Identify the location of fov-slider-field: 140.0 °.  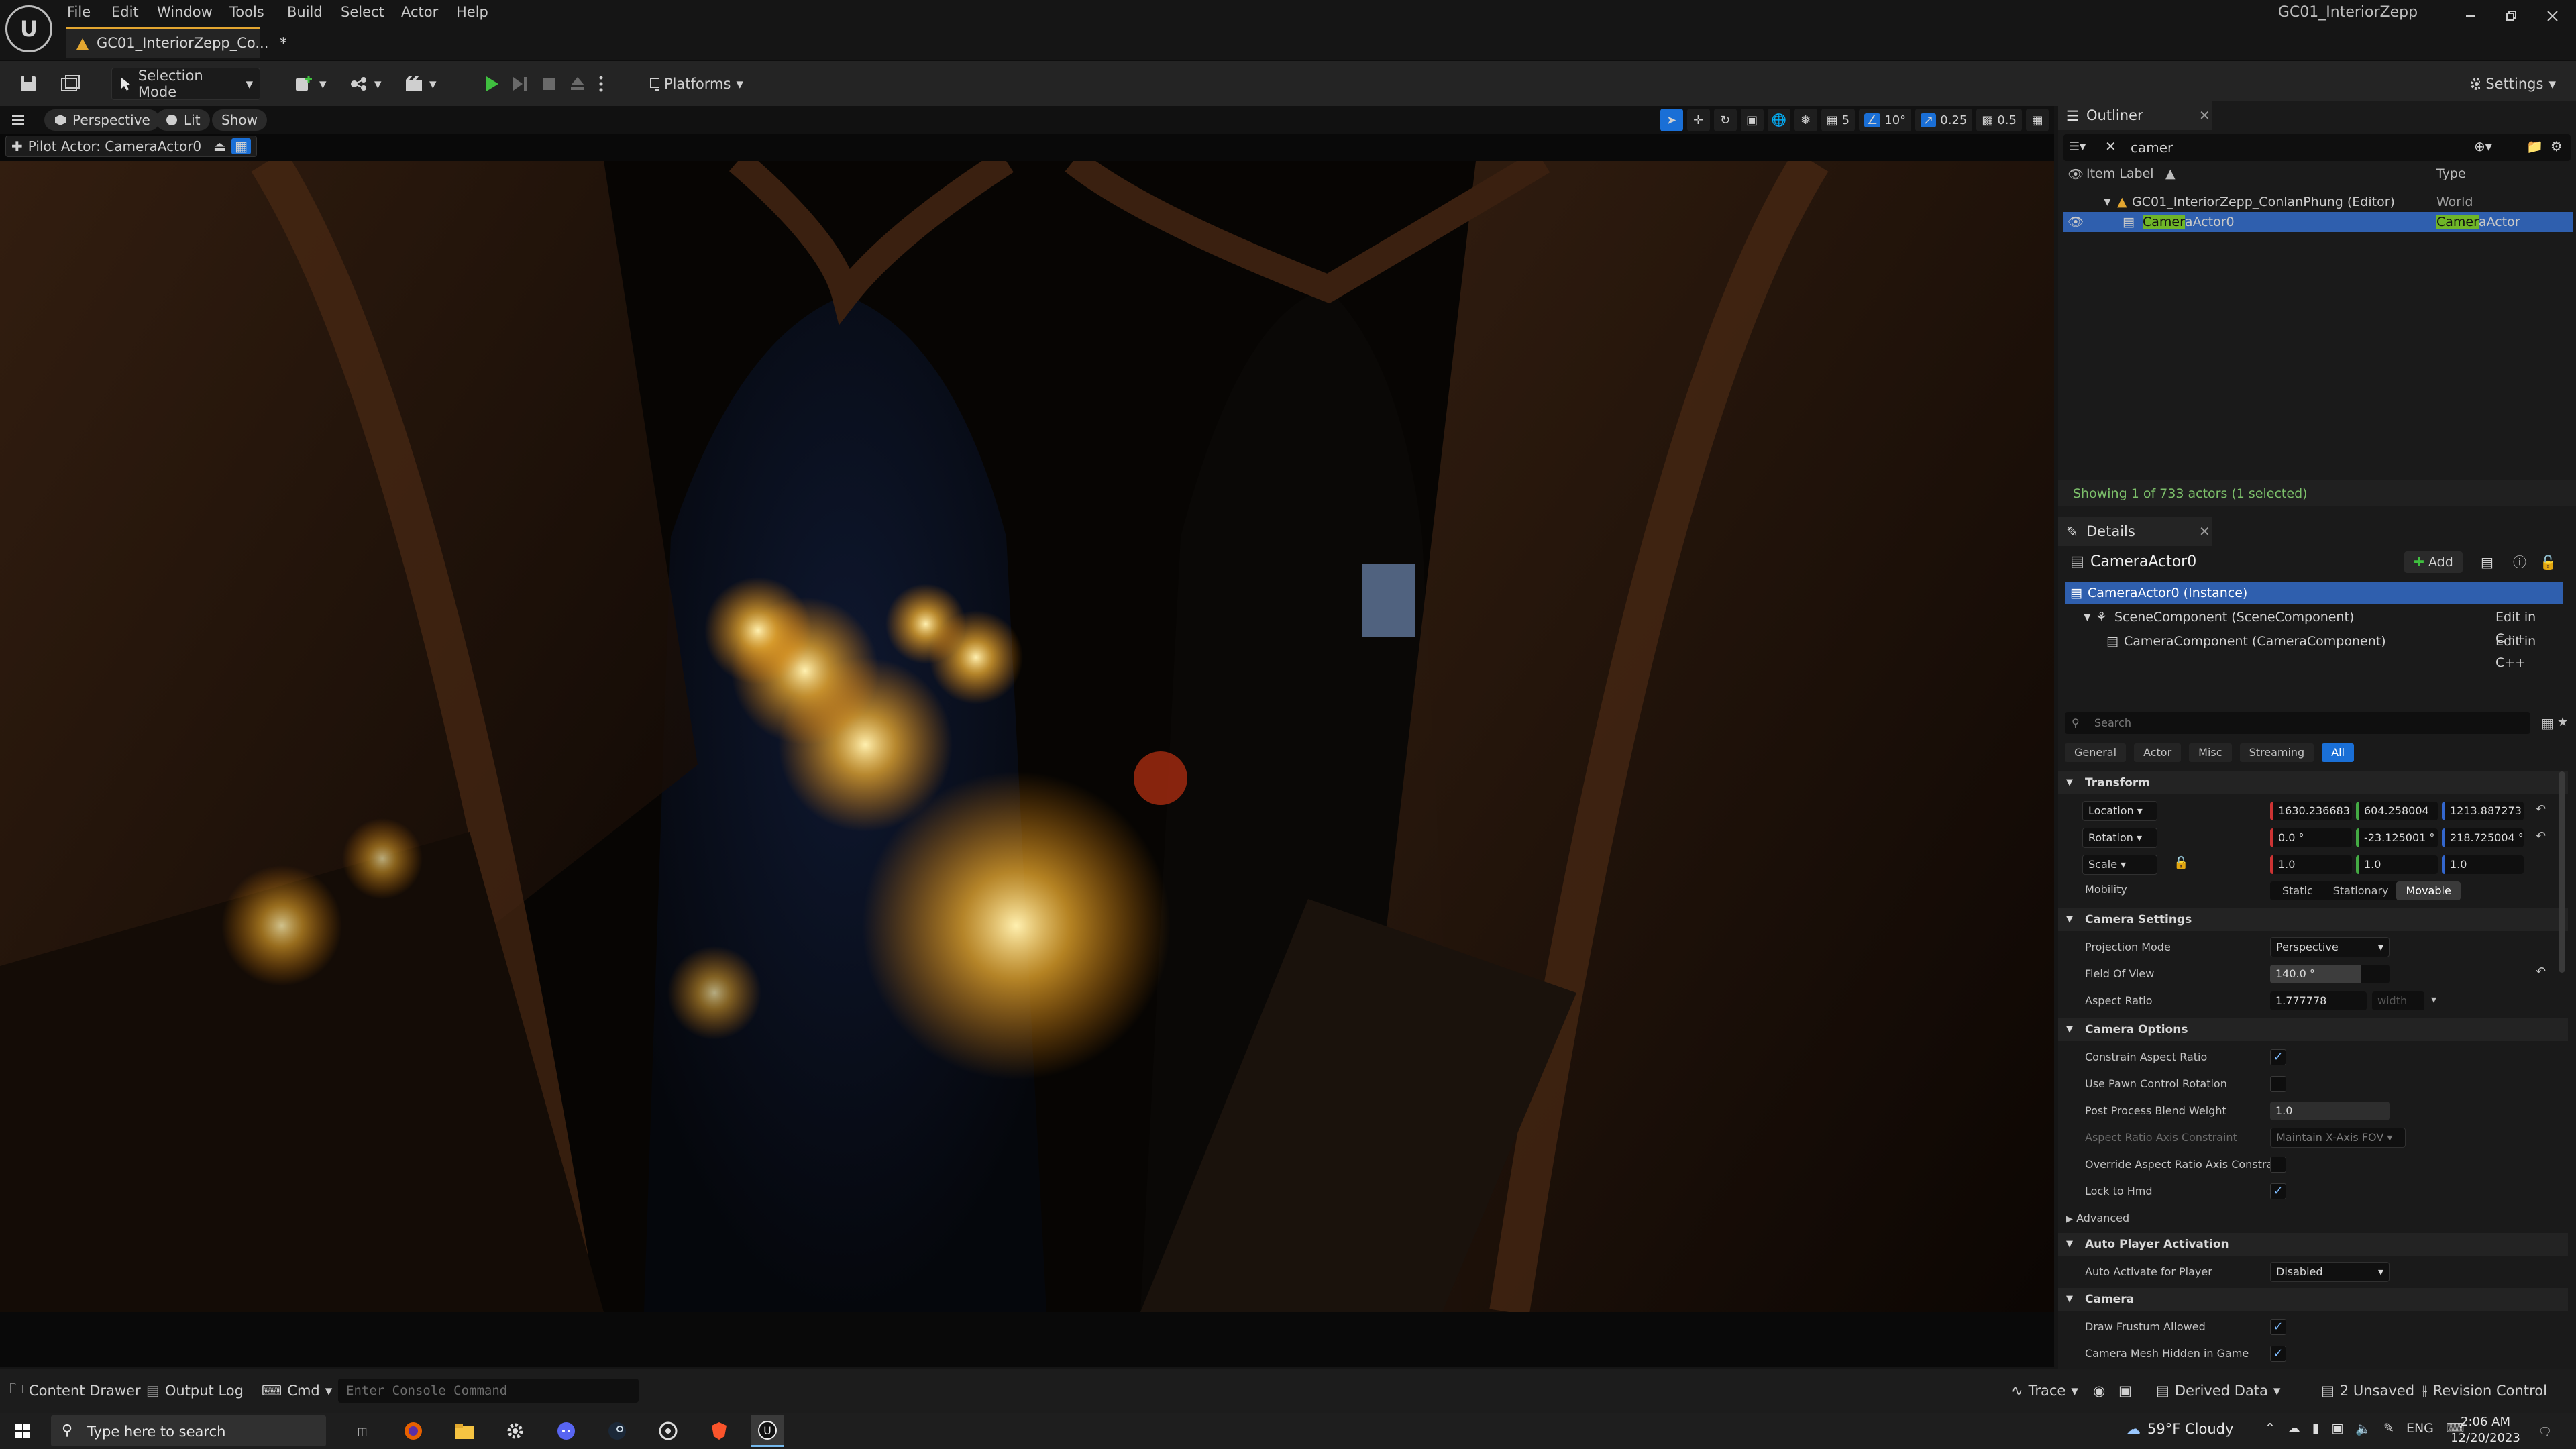
(2330, 974).